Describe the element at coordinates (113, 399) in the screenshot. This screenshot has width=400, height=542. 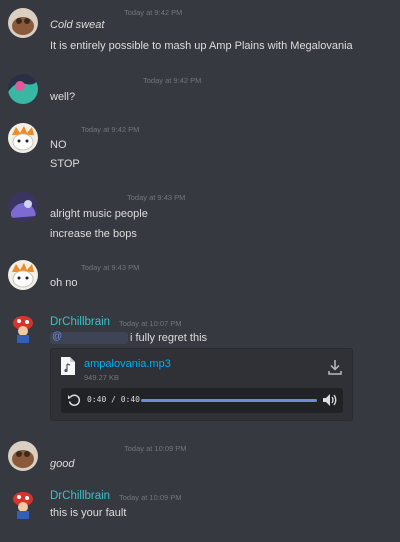
I see `playback-time: 0:40 / 0:40` at that location.